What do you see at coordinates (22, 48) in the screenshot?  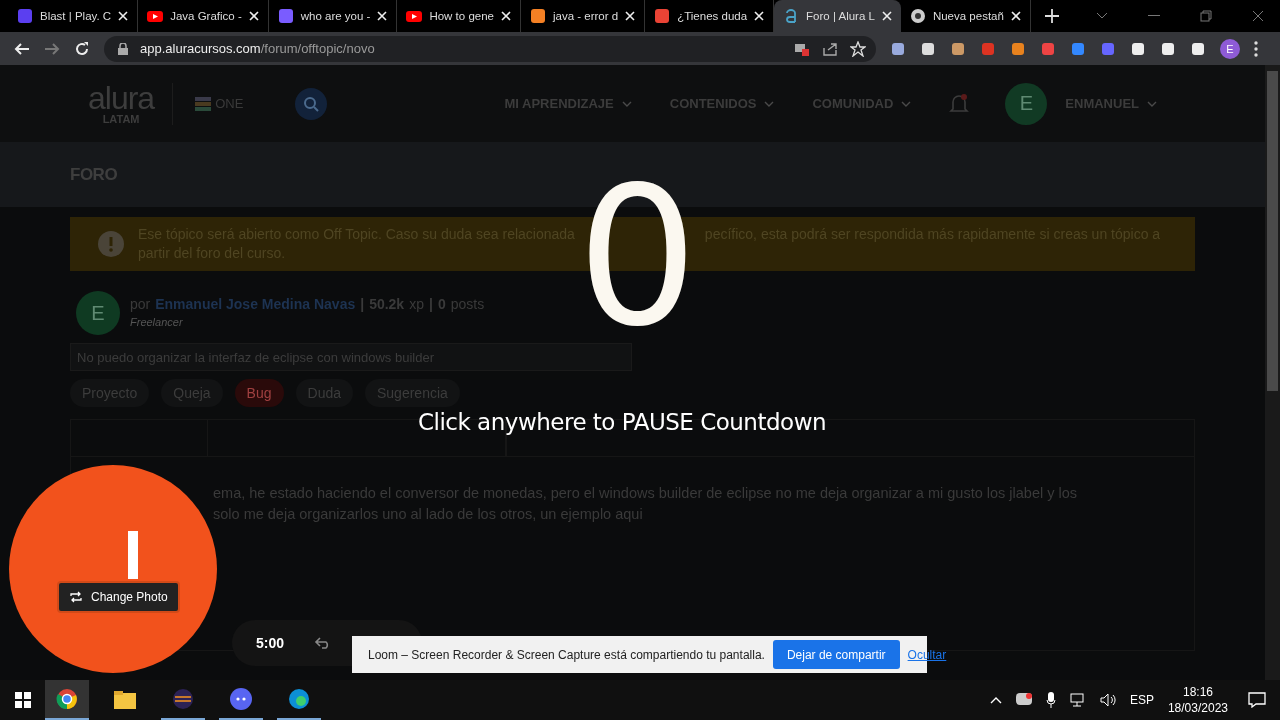 I see `back-icon` at bounding box center [22, 48].